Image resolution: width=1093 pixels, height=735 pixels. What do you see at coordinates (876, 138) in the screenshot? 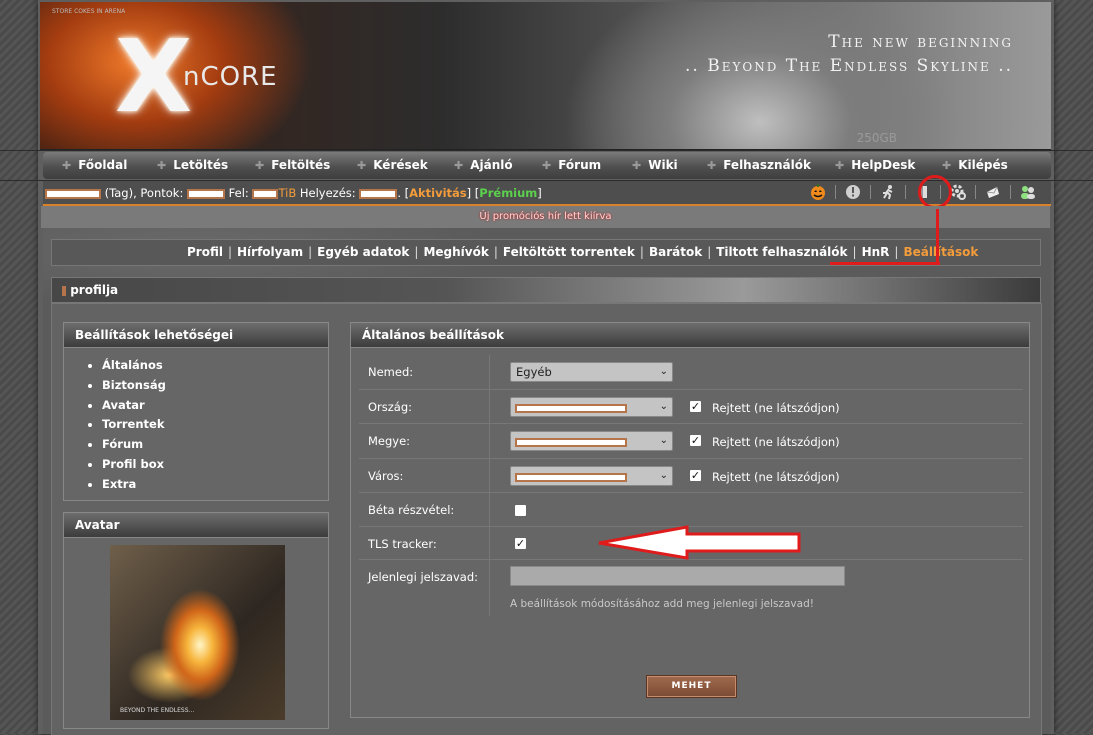
I see `storage-label: 250GB` at bounding box center [876, 138].